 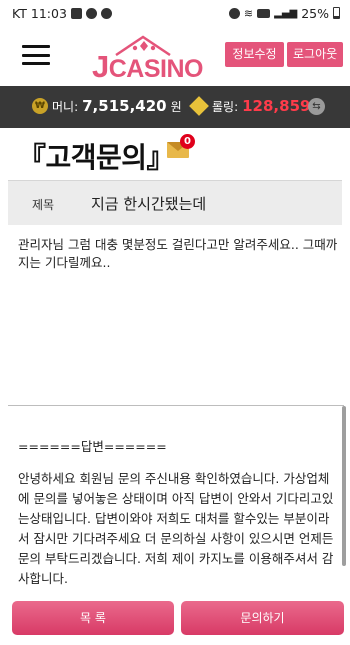 What do you see at coordinates (65, 106) in the screenshot?
I see `money-label: 머니:` at bounding box center [65, 106].